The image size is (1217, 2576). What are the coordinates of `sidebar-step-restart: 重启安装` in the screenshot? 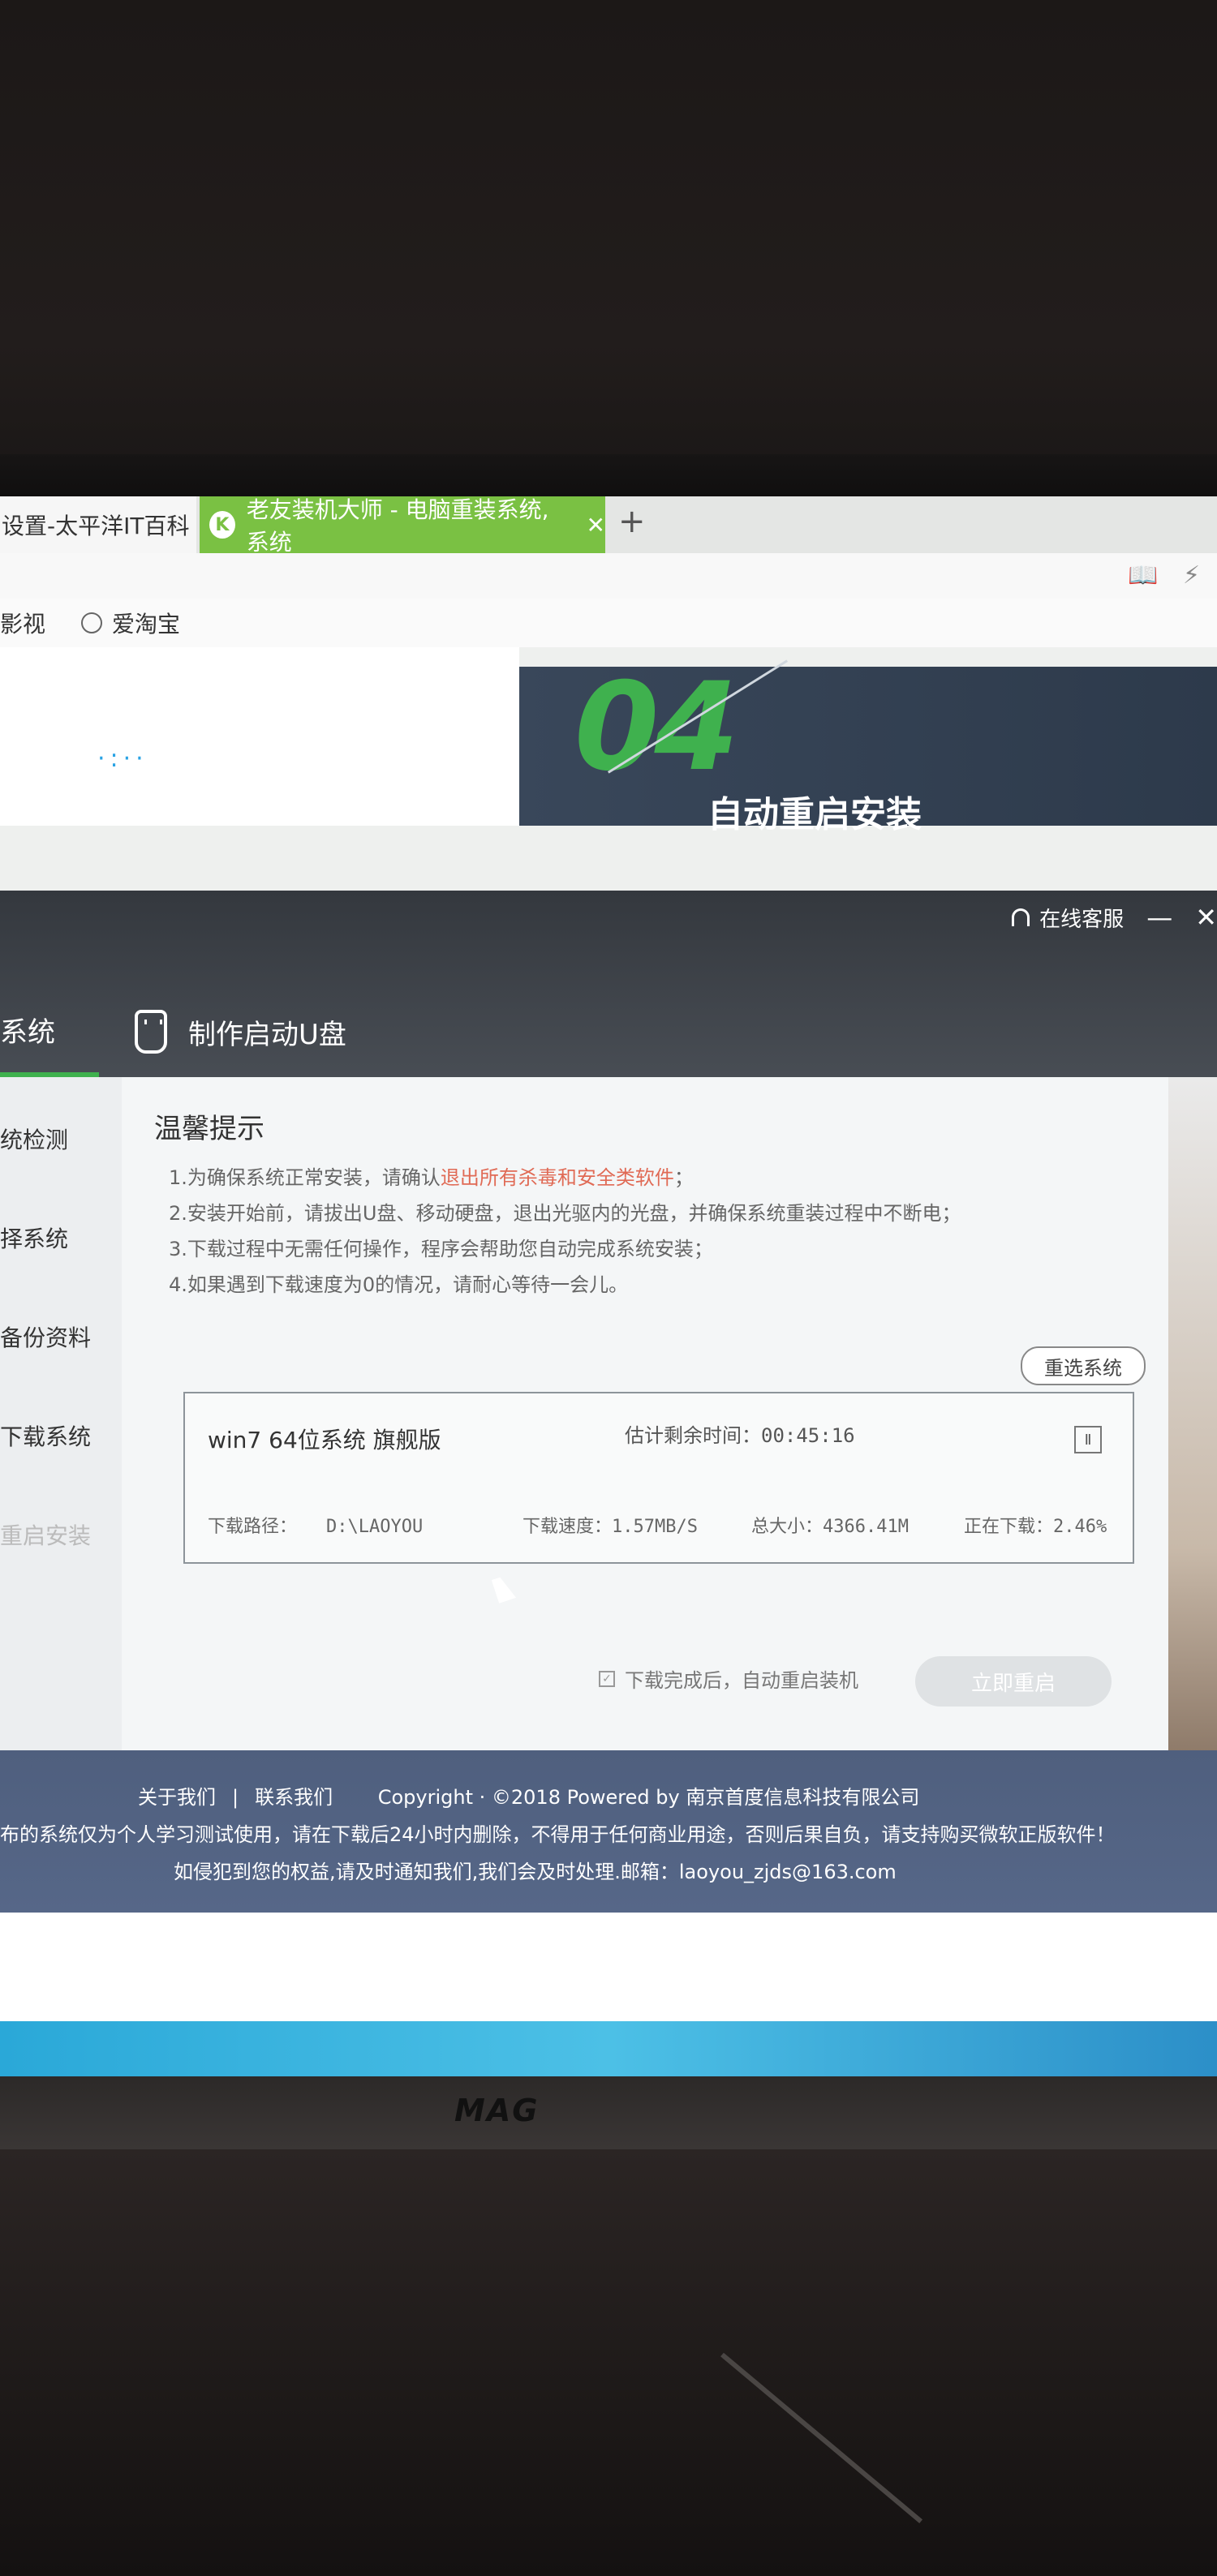 It's located at (46, 1535).